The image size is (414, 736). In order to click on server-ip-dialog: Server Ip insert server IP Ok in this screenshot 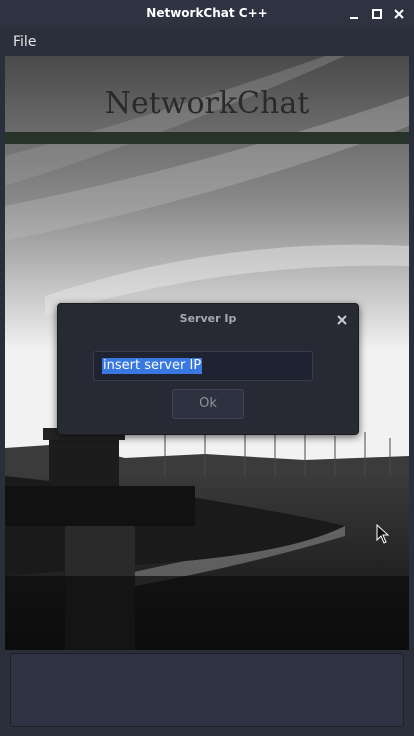, I will do `click(208, 369)`.